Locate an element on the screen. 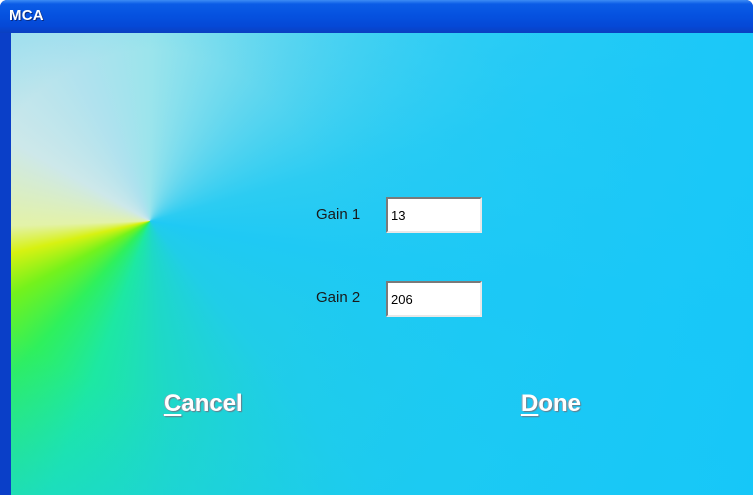  done-button: Done is located at coordinates (551, 404).